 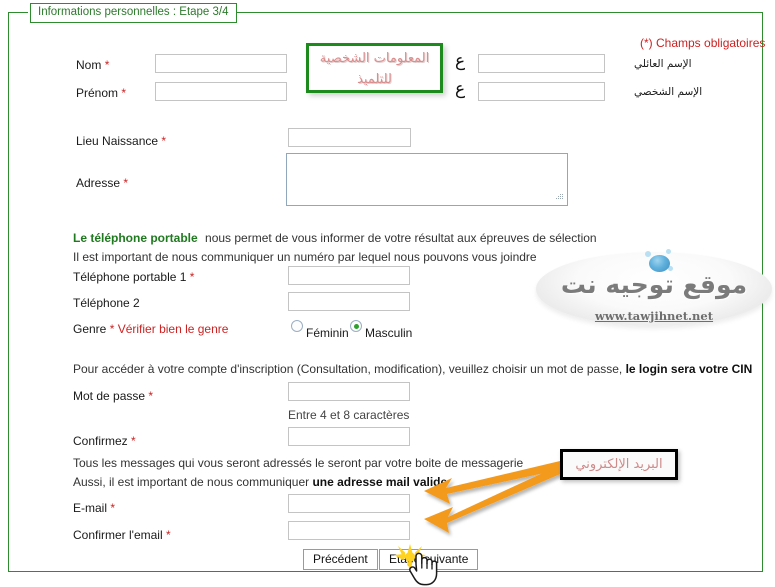 I want to click on nom-input, so click(x=221, y=63).